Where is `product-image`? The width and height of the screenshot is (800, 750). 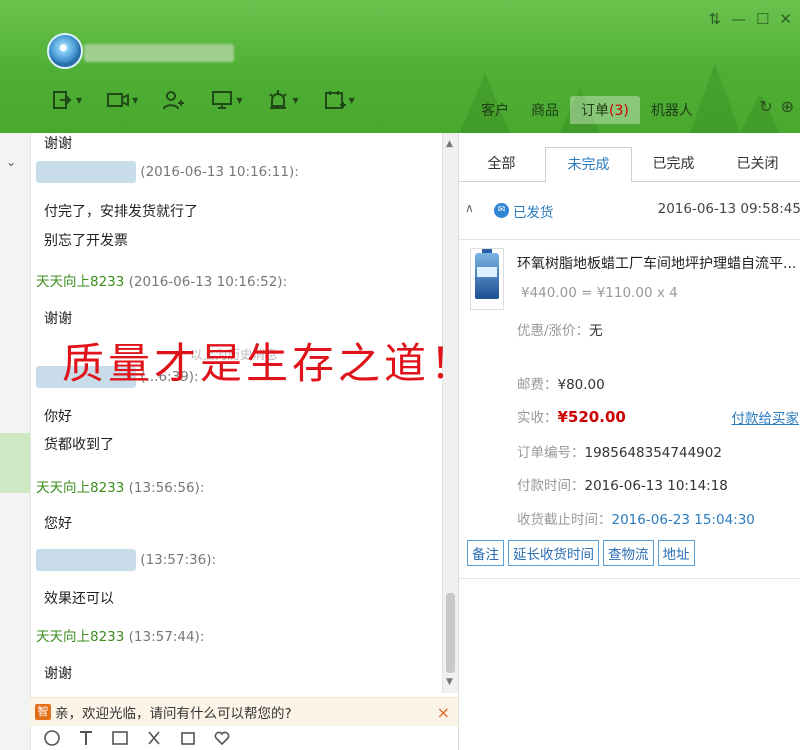
product-image is located at coordinates (487, 279).